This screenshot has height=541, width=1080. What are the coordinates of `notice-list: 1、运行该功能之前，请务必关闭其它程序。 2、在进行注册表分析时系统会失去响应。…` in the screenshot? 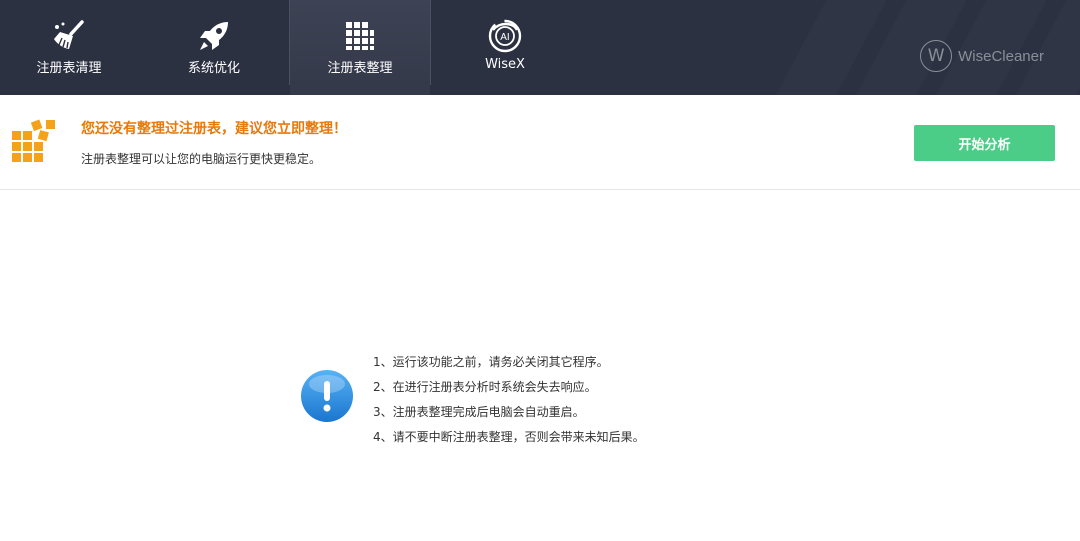 It's located at (553, 403).